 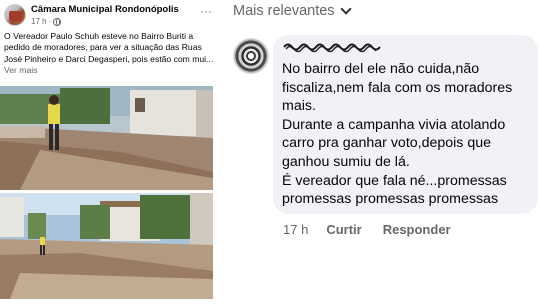 I want to click on commenter-name-redacted, so click(x=332, y=48).